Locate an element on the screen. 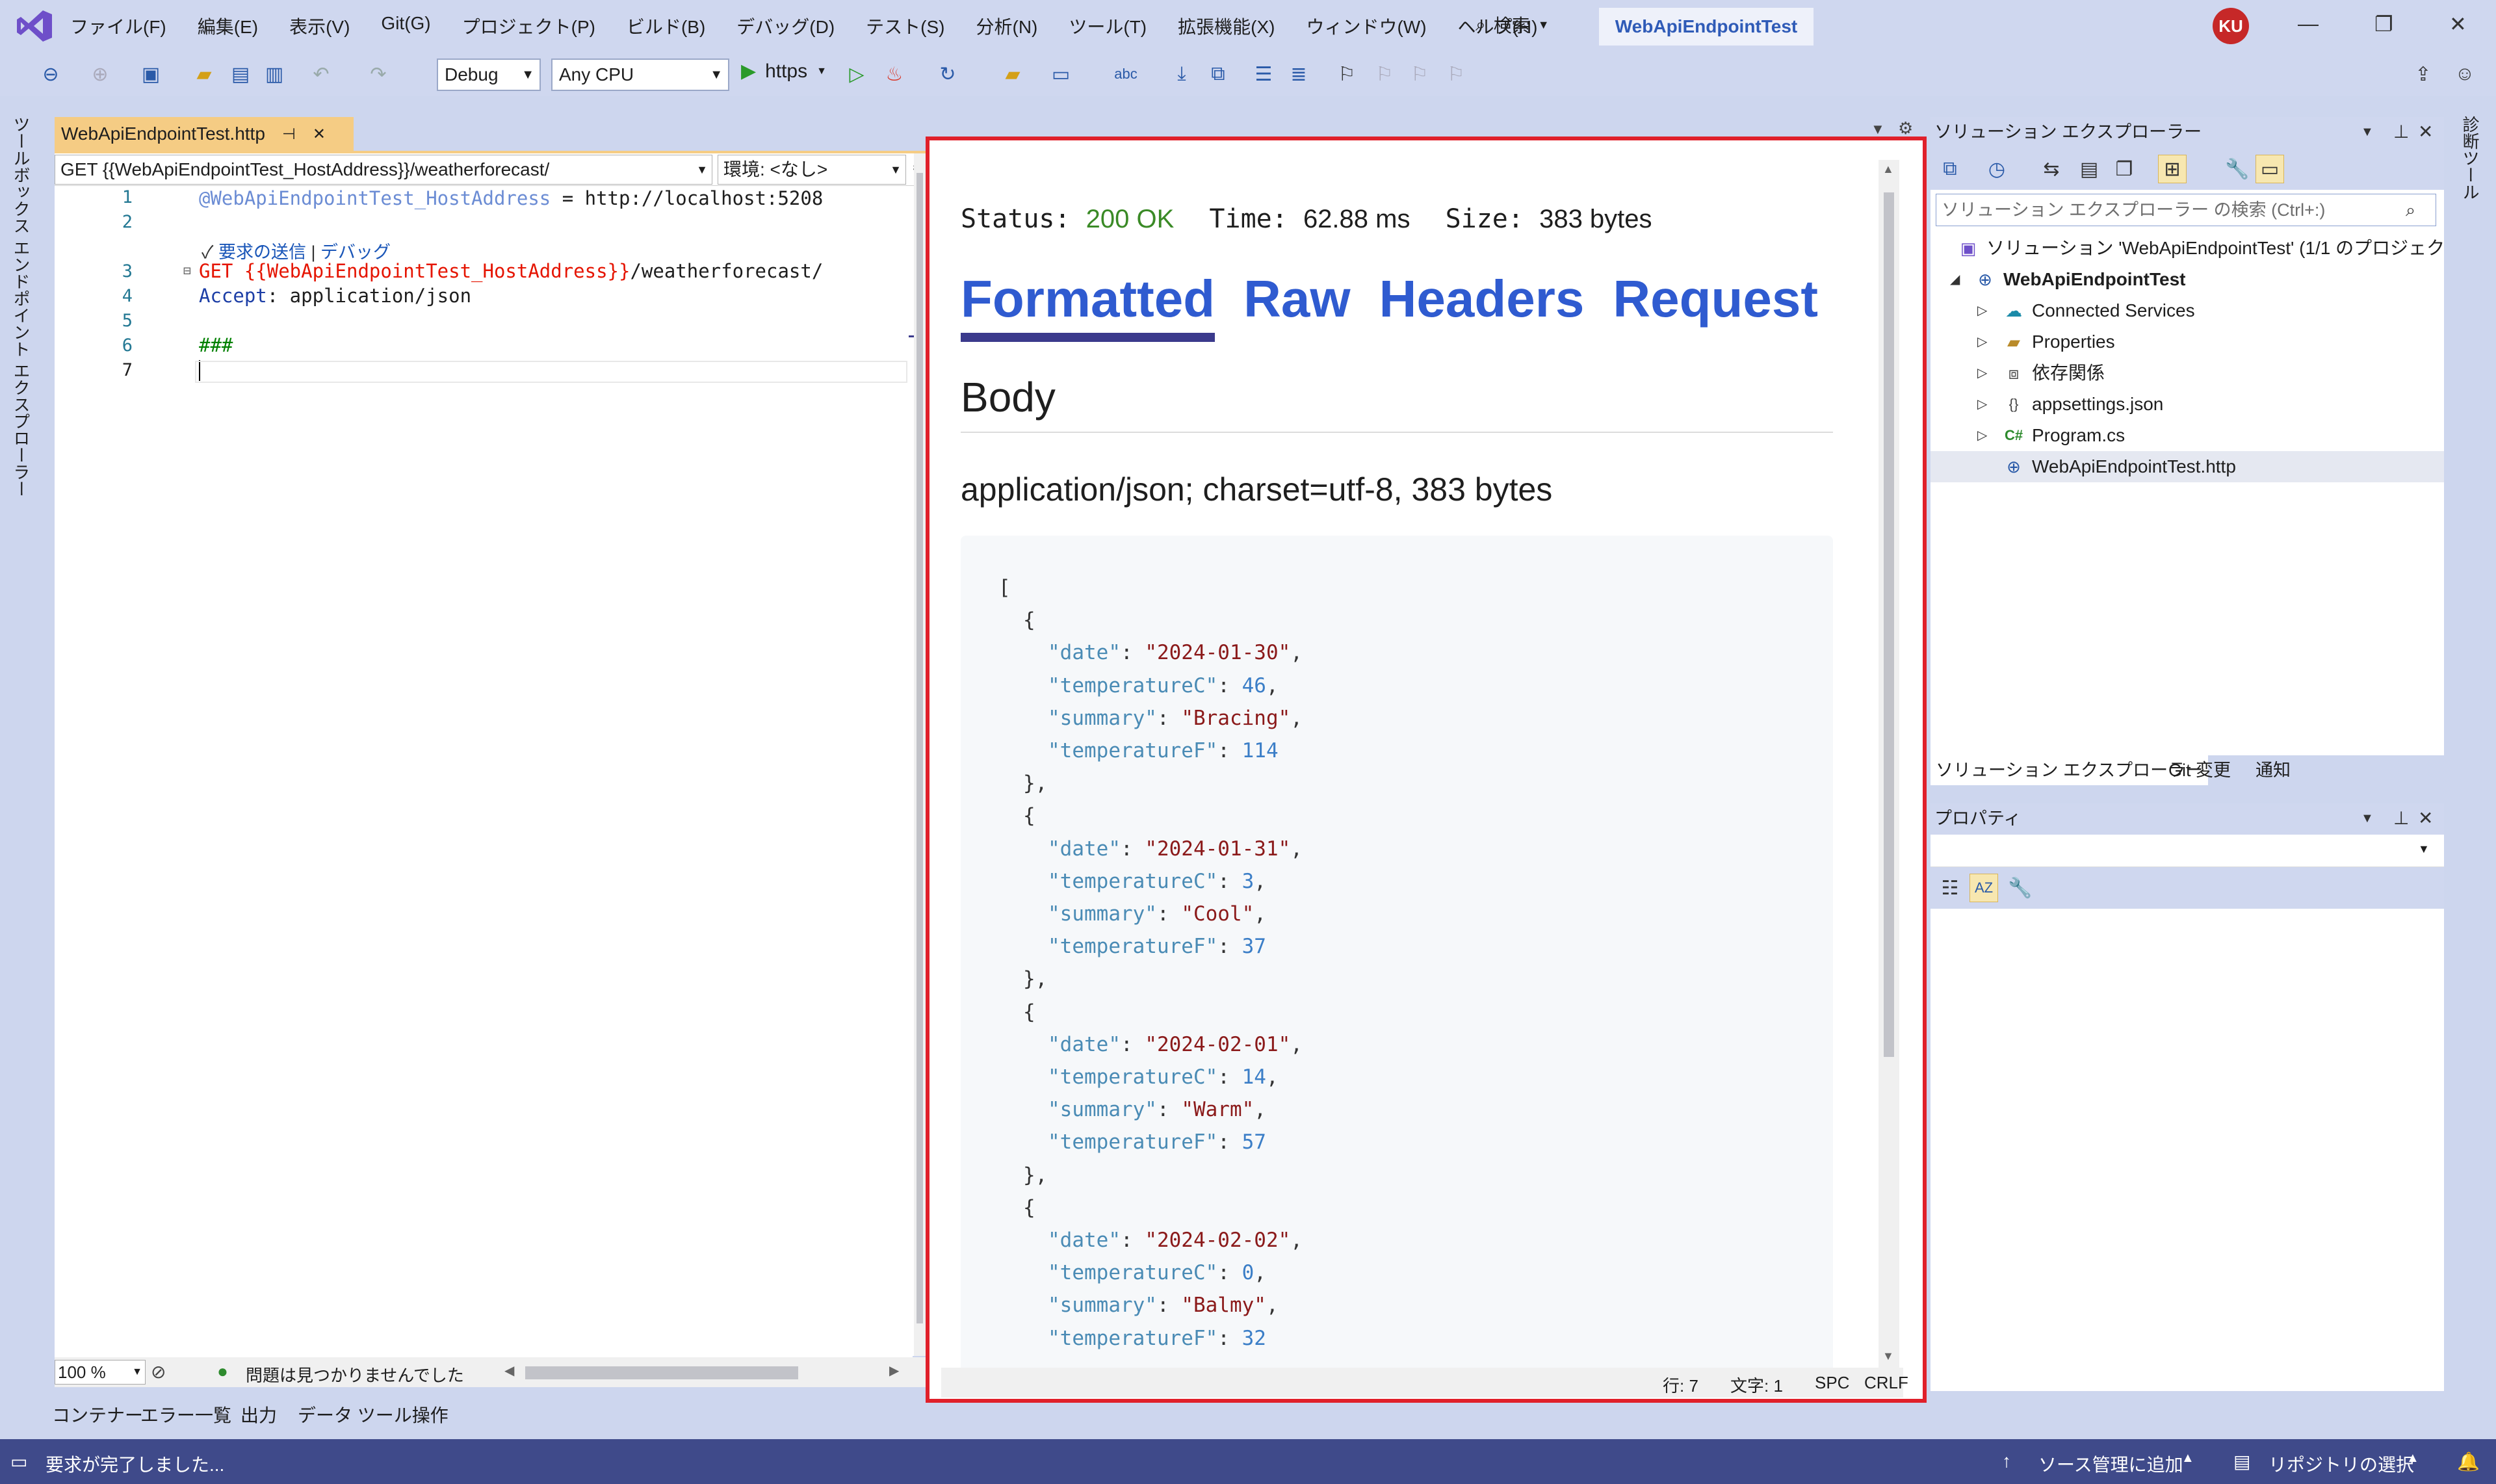  search-button: ⌕ 検索 ▼ is located at coordinates (1513, 25).